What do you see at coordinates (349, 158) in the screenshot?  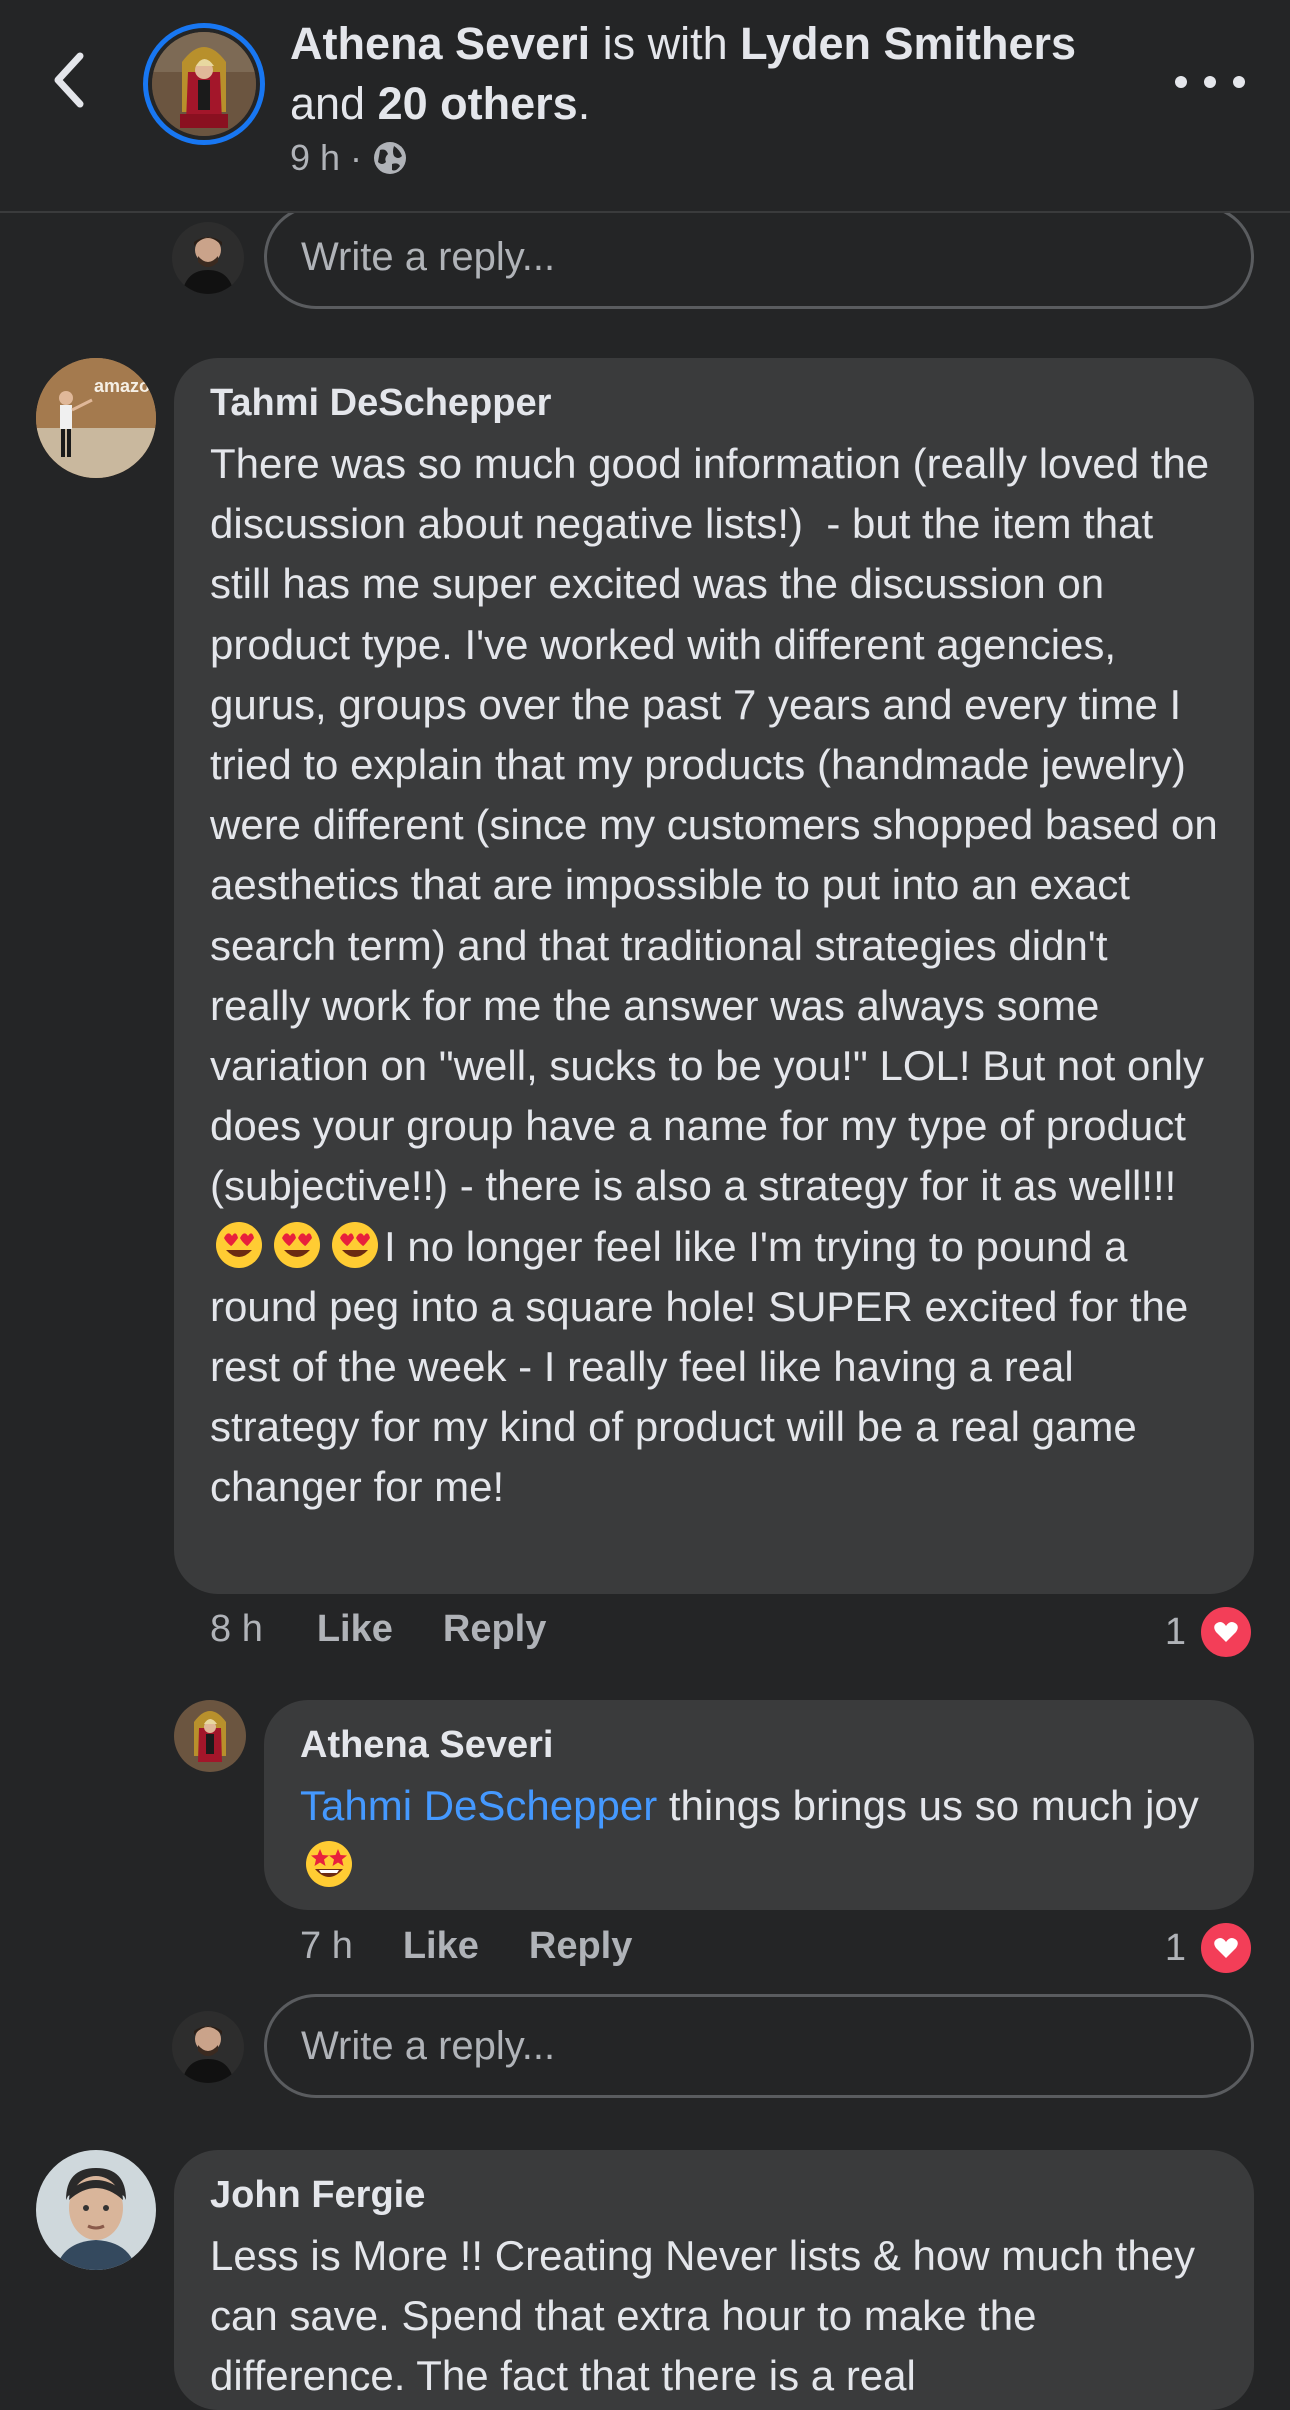 I see `post-meta: 9 h ·` at bounding box center [349, 158].